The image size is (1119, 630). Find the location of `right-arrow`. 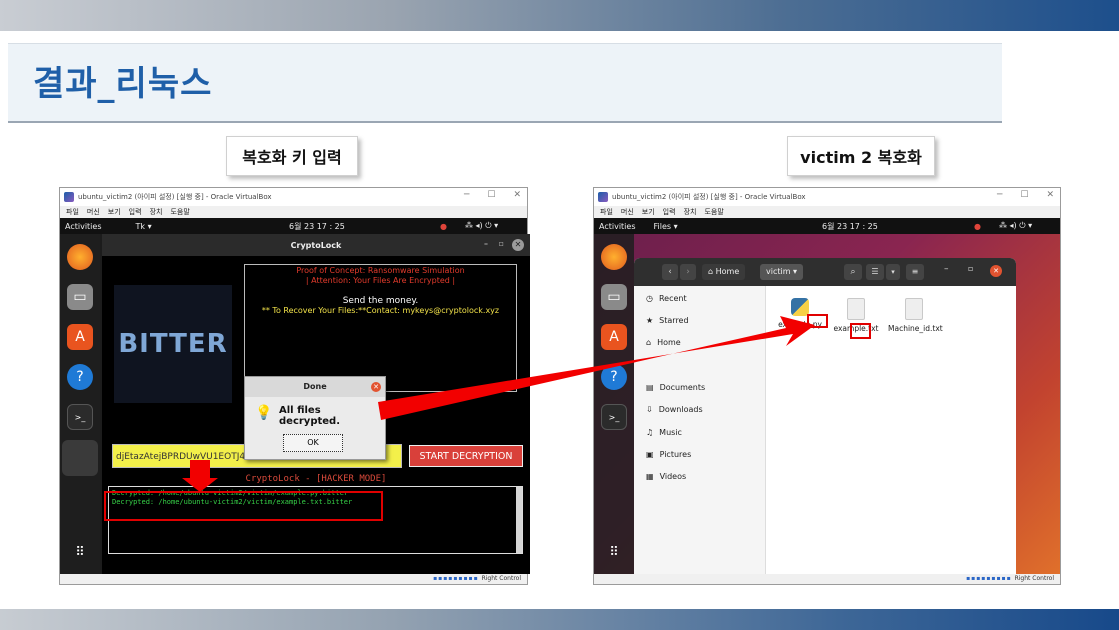

right-arrow is located at coordinates (596, 368).